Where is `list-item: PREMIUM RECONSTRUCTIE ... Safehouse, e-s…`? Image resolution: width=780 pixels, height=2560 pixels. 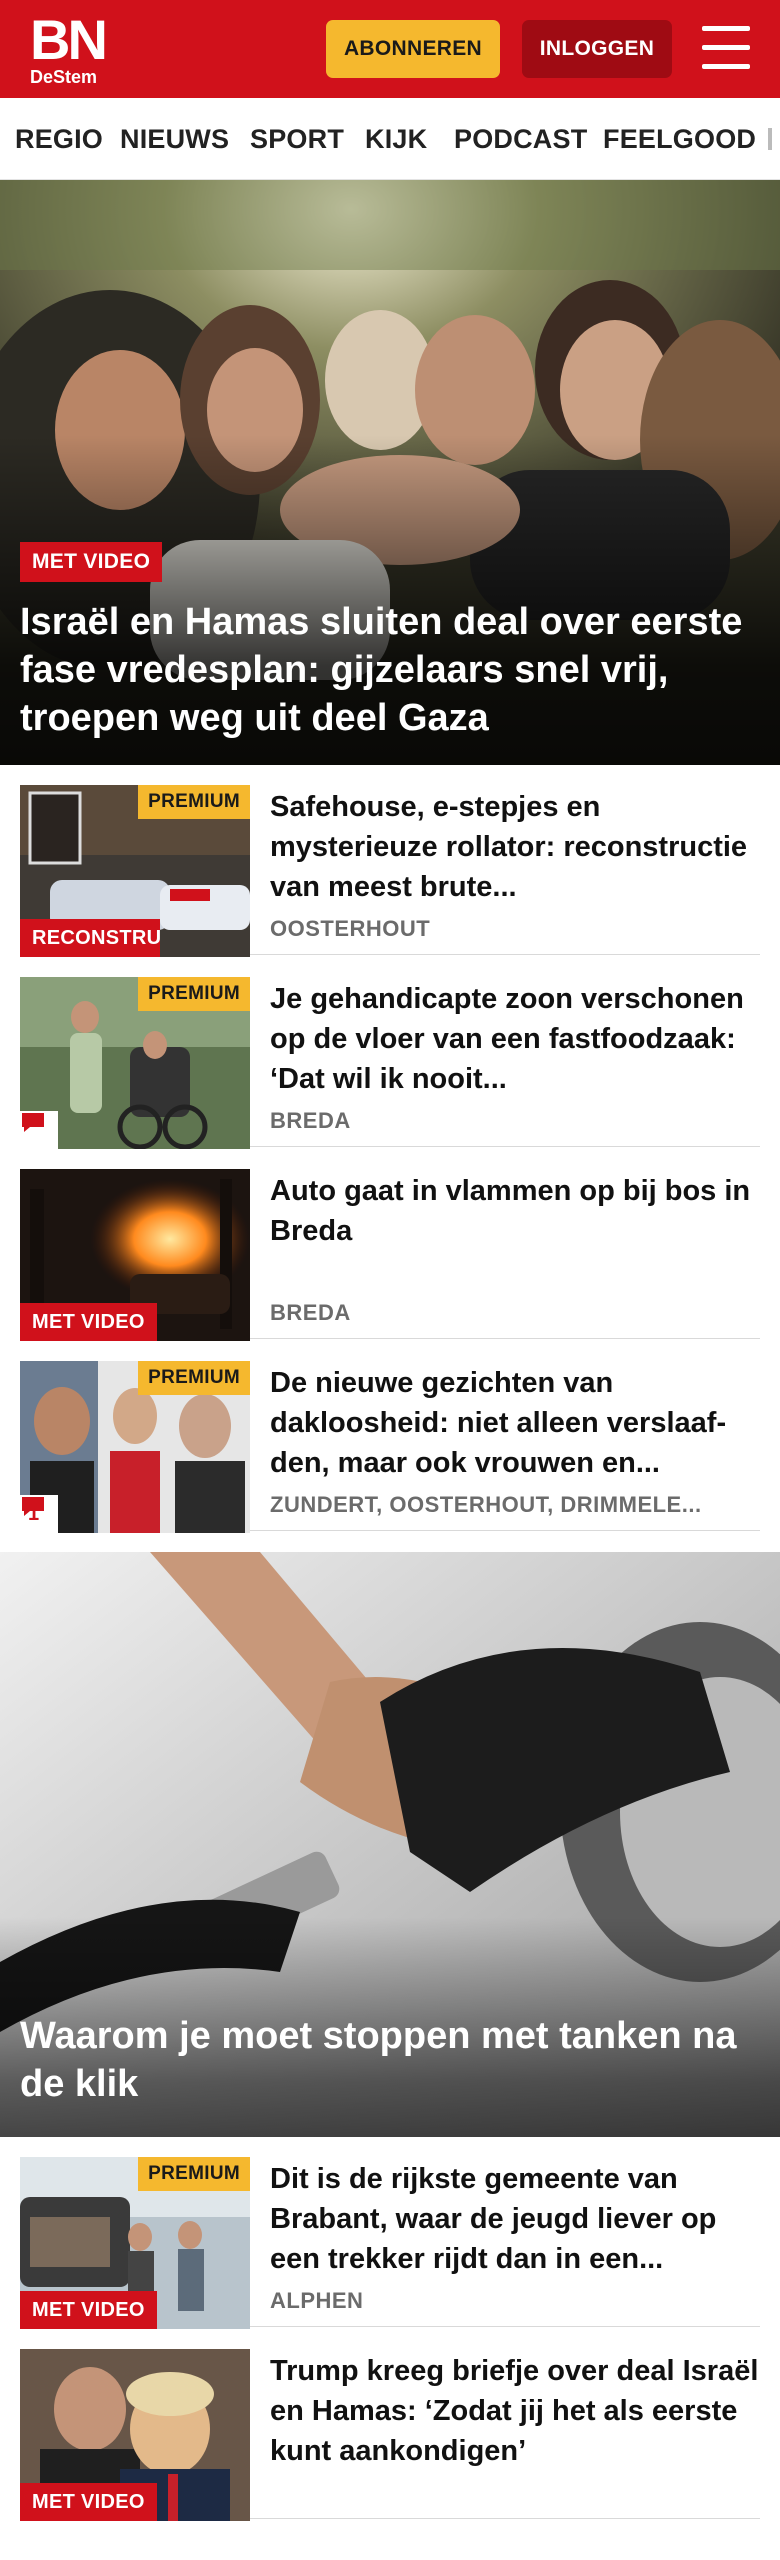
list-item: PREMIUM RECONSTRUCTIE ... Safehouse, e-s… is located at coordinates (390, 861).